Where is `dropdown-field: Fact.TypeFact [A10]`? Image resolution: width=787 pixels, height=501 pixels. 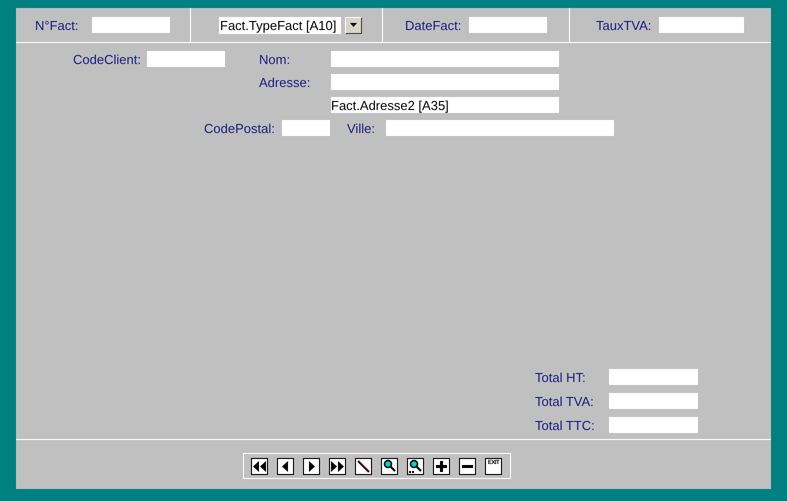 dropdown-field: Fact.TypeFact [A10] is located at coordinates (280, 25).